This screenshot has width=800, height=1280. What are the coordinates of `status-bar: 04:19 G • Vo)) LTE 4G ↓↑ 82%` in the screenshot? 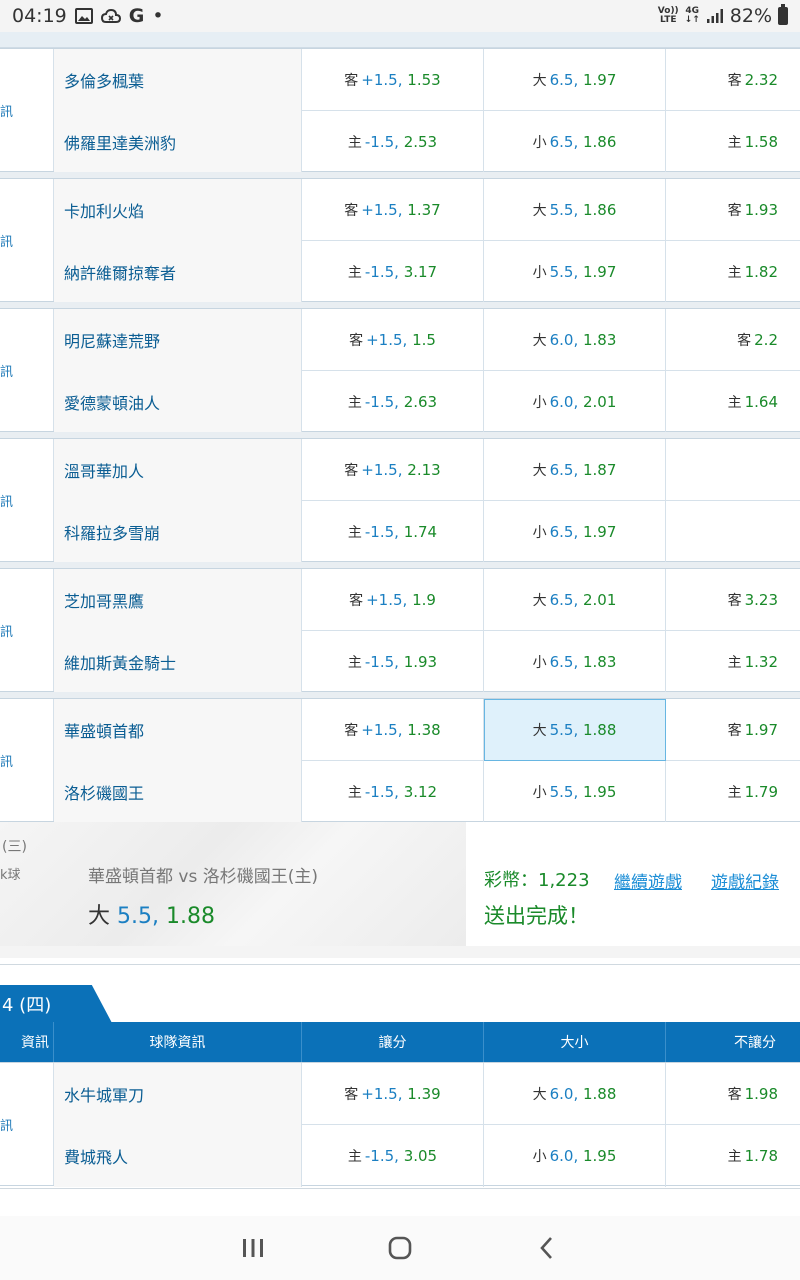 It's located at (400, 16).